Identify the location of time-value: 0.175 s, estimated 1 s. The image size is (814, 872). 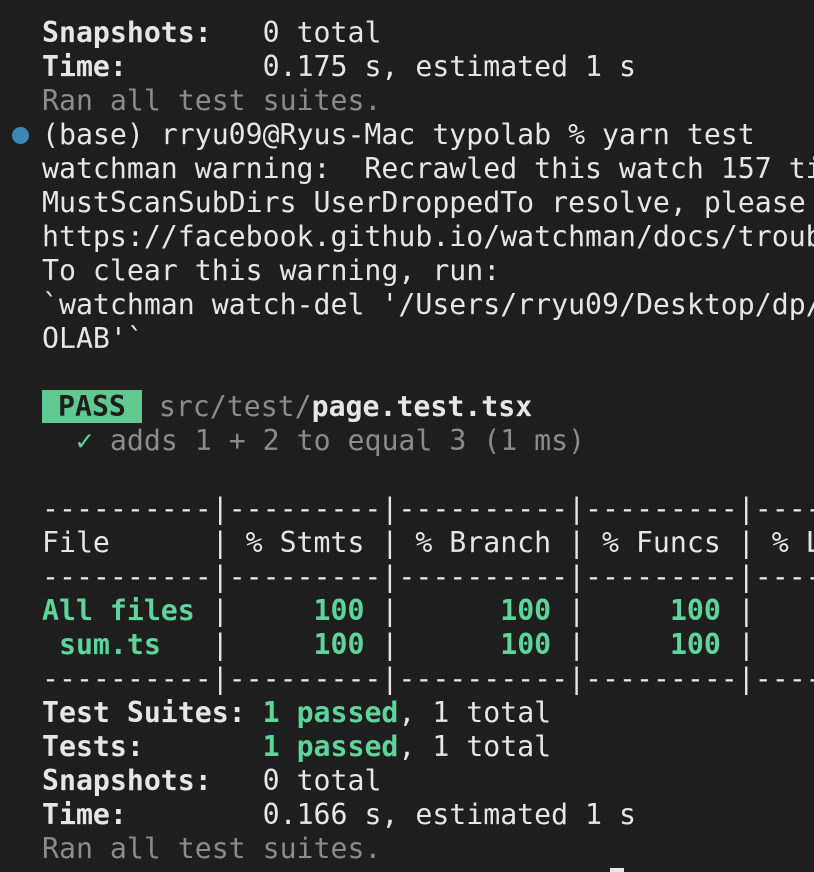
(449, 66).